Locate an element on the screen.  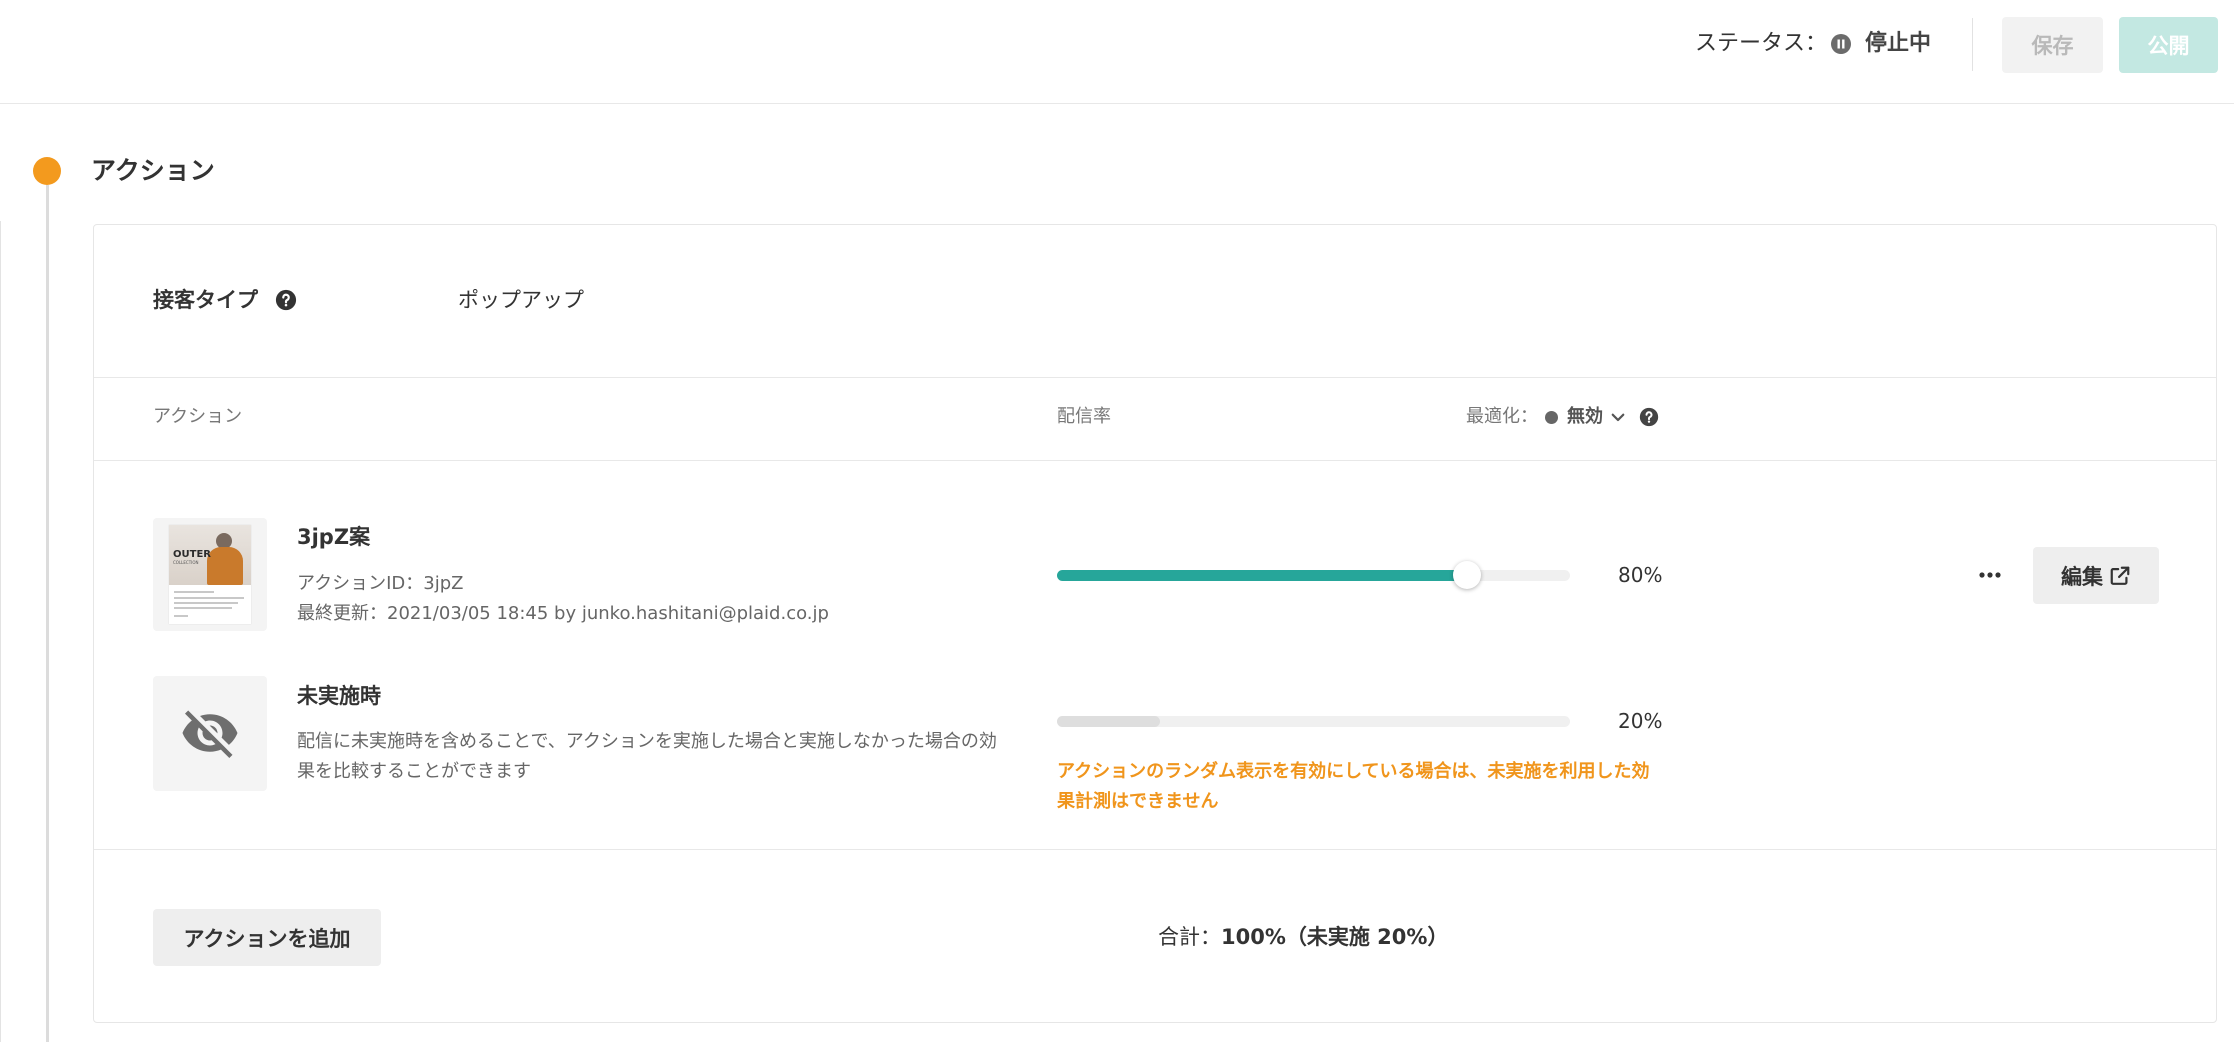
control-rate-fill is located at coordinates (1108, 721).